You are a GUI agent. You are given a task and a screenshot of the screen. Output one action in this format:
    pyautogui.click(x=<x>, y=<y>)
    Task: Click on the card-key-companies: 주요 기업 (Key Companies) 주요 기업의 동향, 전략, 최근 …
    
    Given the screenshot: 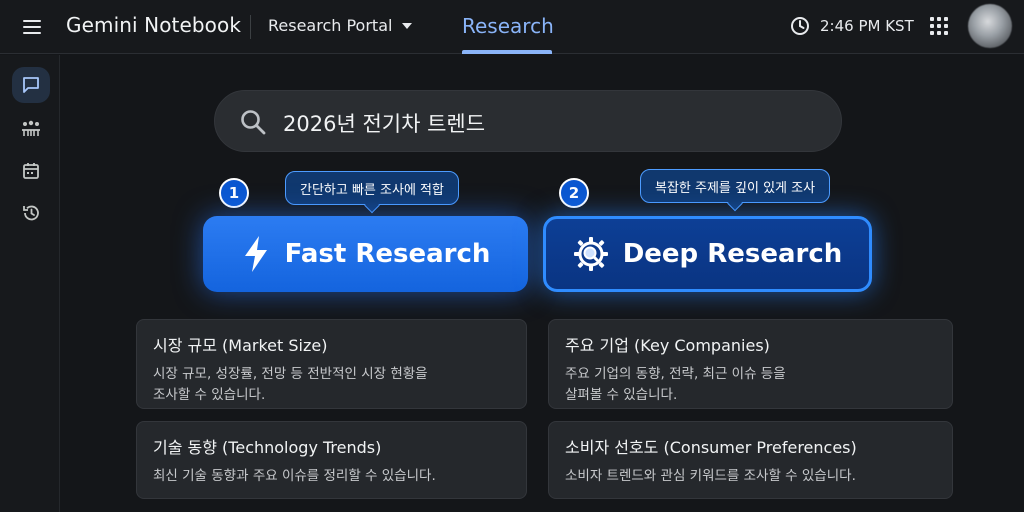 What is the action you would take?
    pyautogui.click(x=750, y=364)
    